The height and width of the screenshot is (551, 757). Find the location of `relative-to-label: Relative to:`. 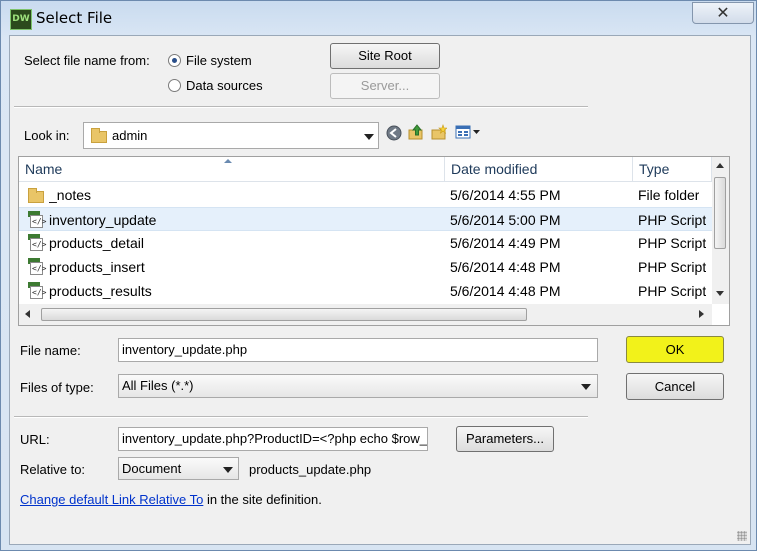

relative-to-label: Relative to: is located at coordinates (53, 469).